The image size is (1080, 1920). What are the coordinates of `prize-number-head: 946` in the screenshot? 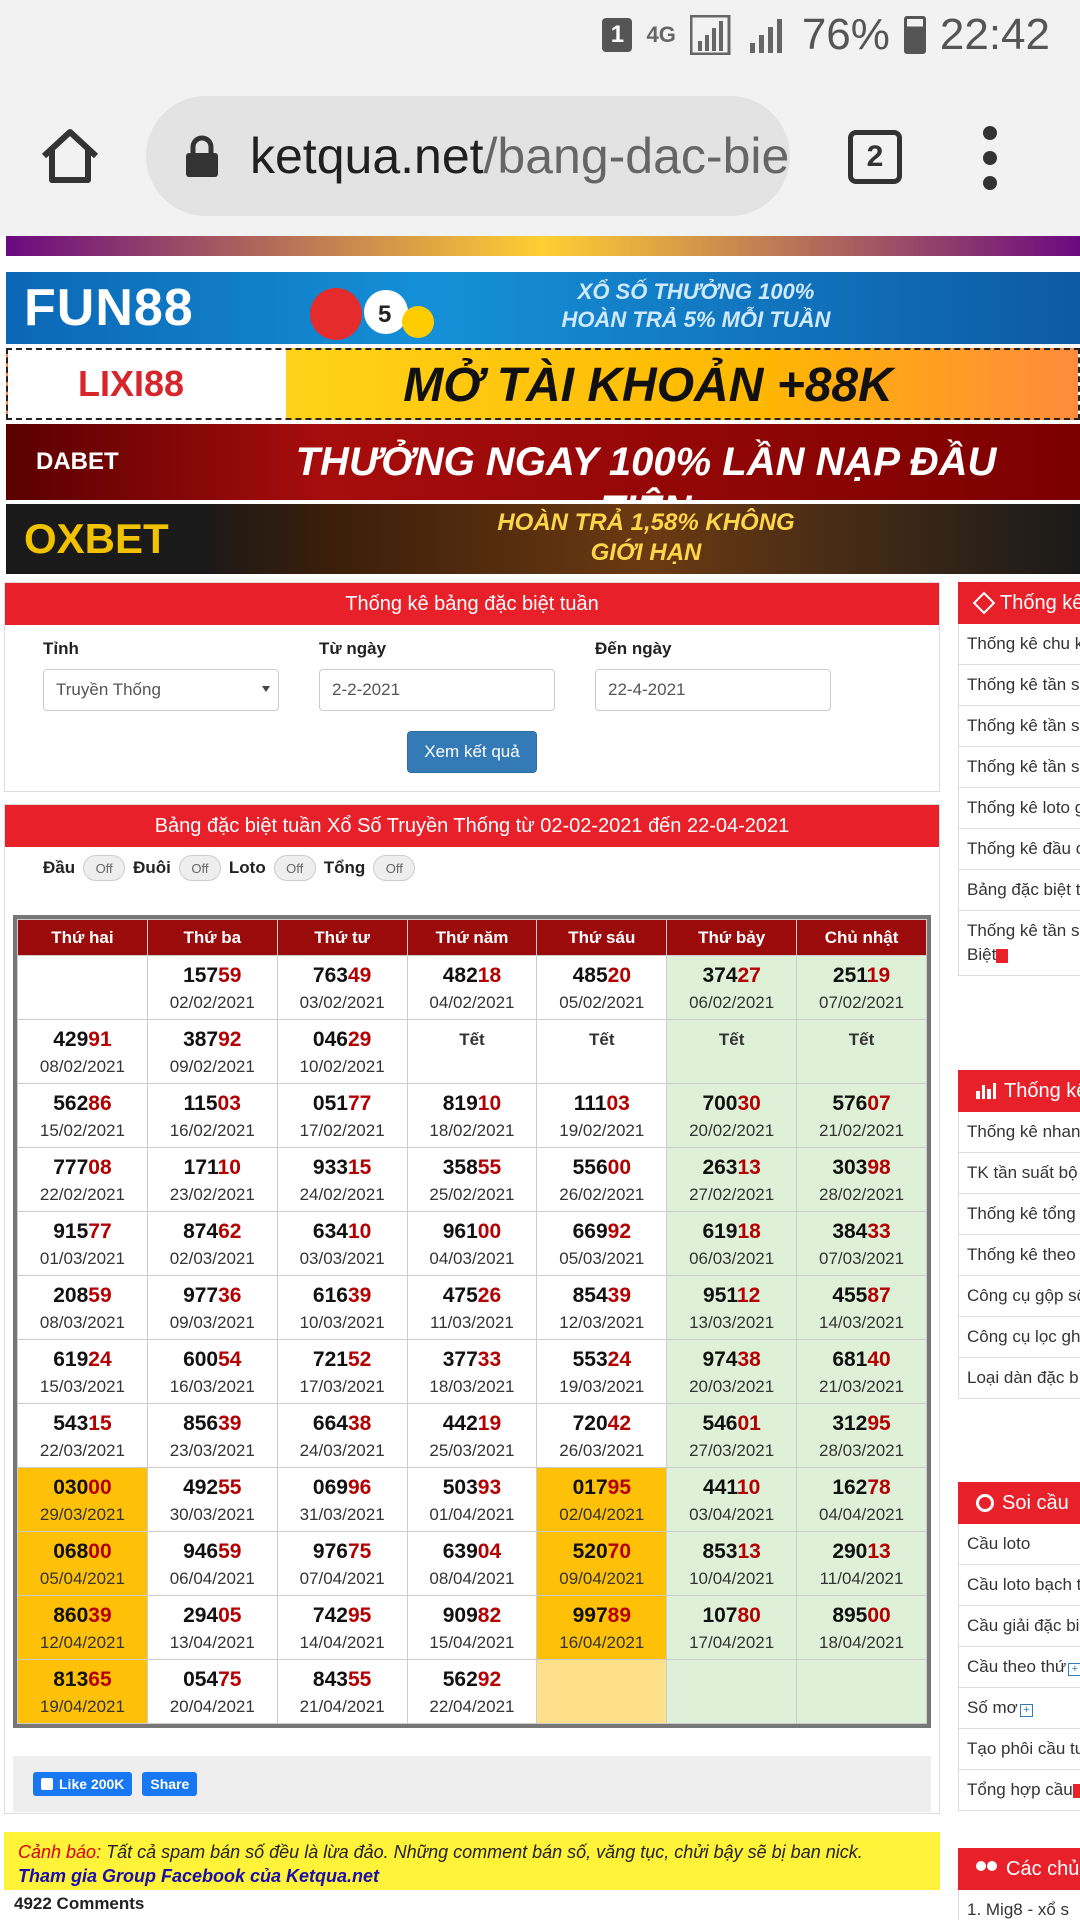 It's located at (201, 1551).